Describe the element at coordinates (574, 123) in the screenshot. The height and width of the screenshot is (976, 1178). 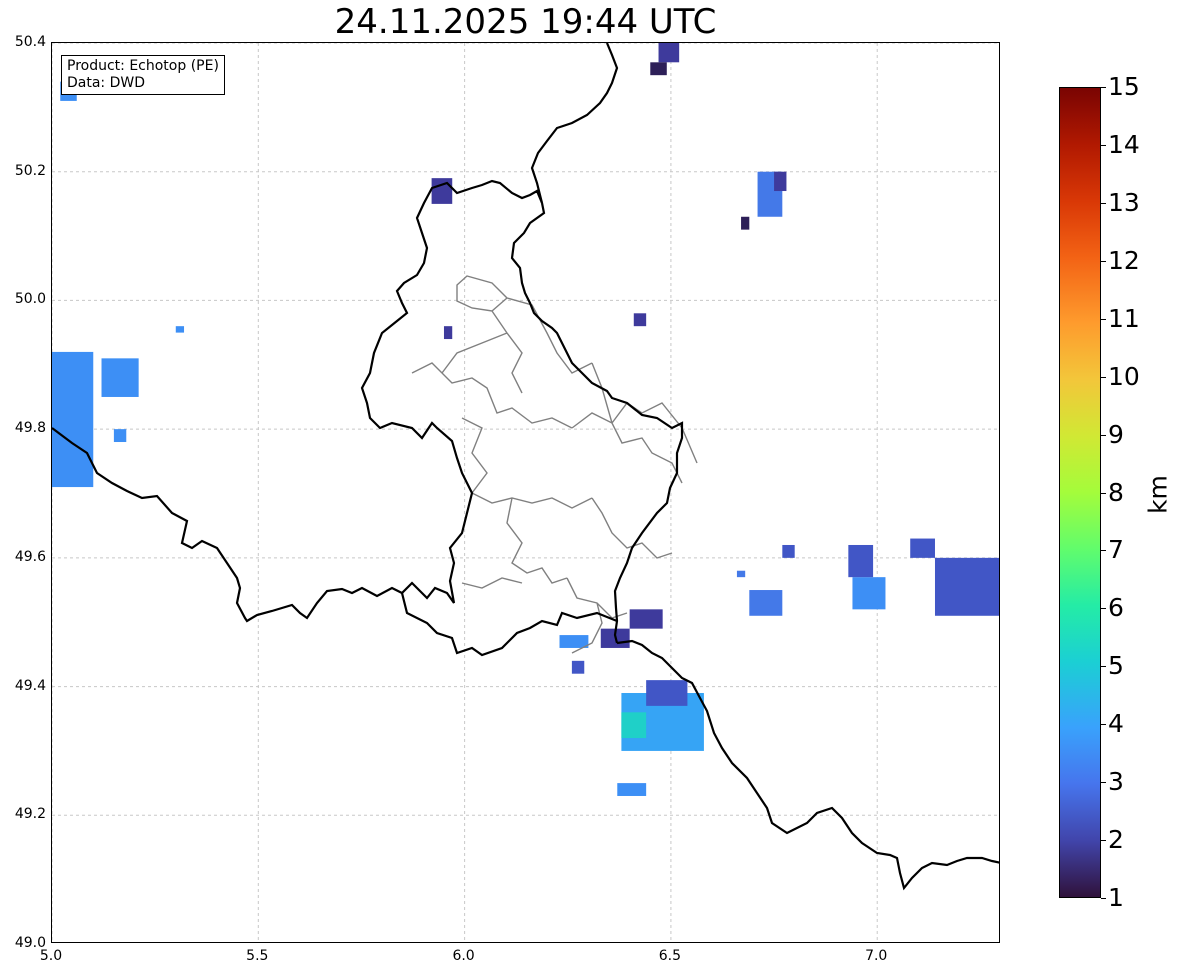
I see `border-germany-belgium-north` at that location.